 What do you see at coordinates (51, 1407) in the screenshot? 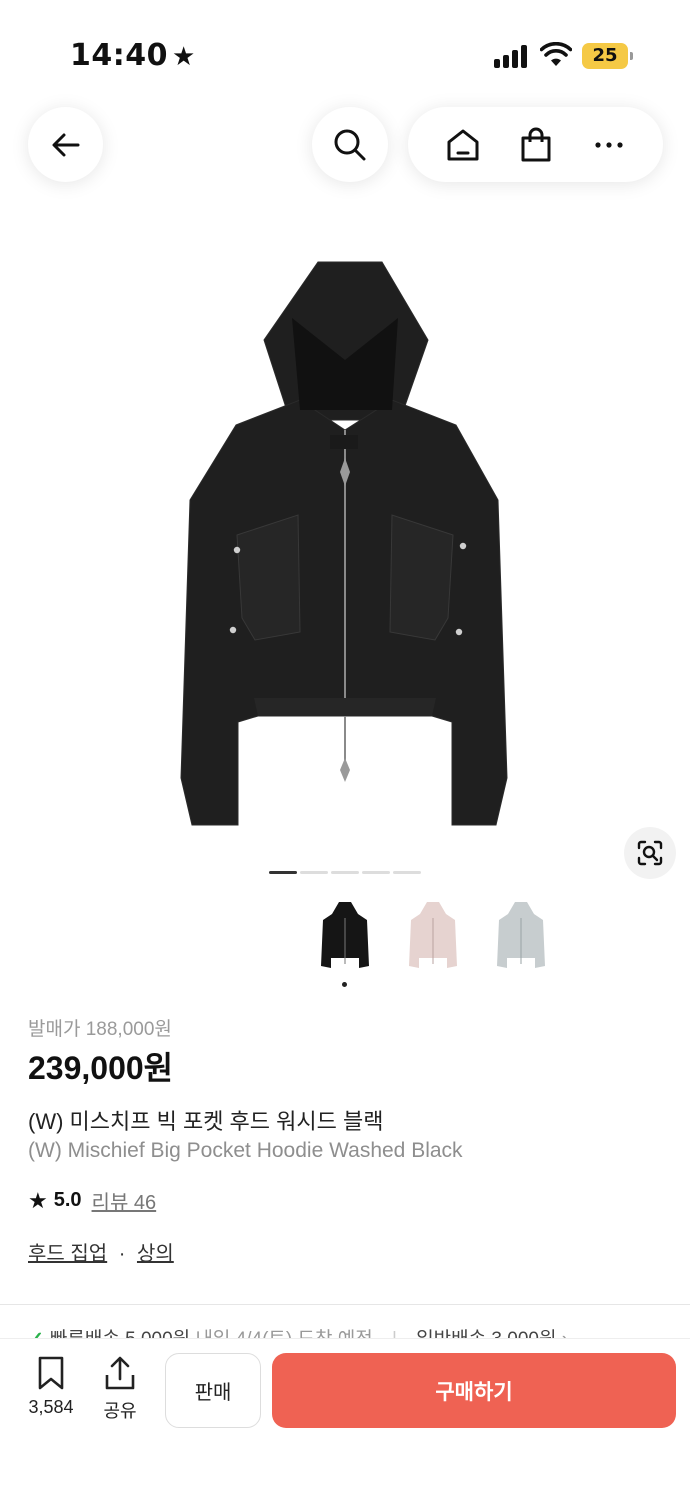
I see `save-count: 3,584` at bounding box center [51, 1407].